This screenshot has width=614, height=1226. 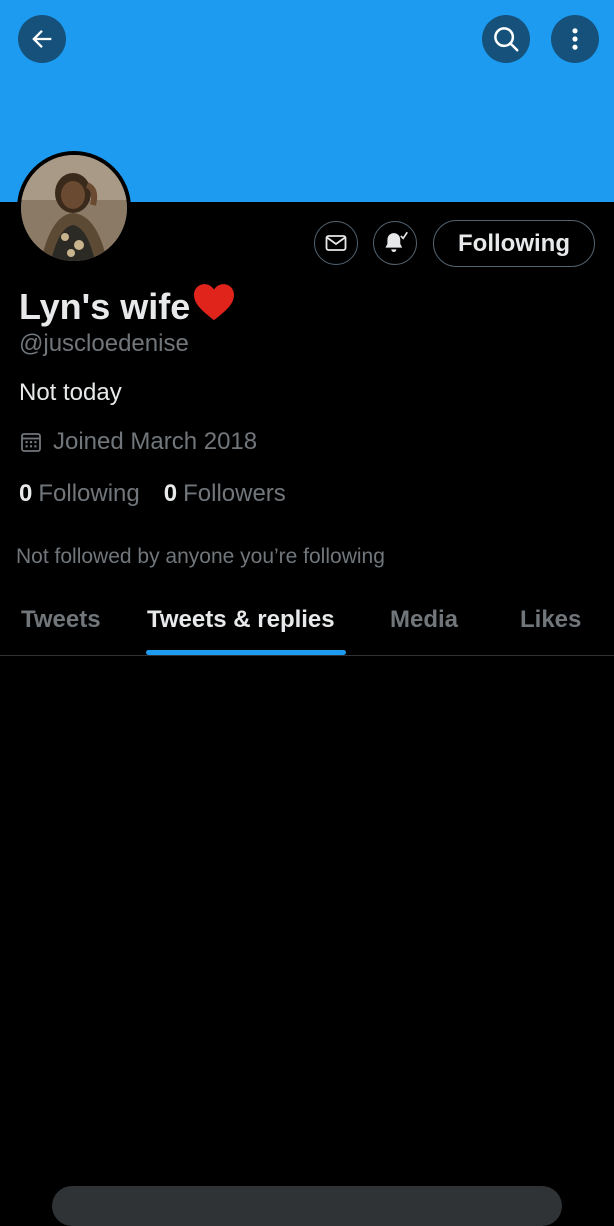 I want to click on display-name-text: Lyn's wife, so click(x=105, y=306).